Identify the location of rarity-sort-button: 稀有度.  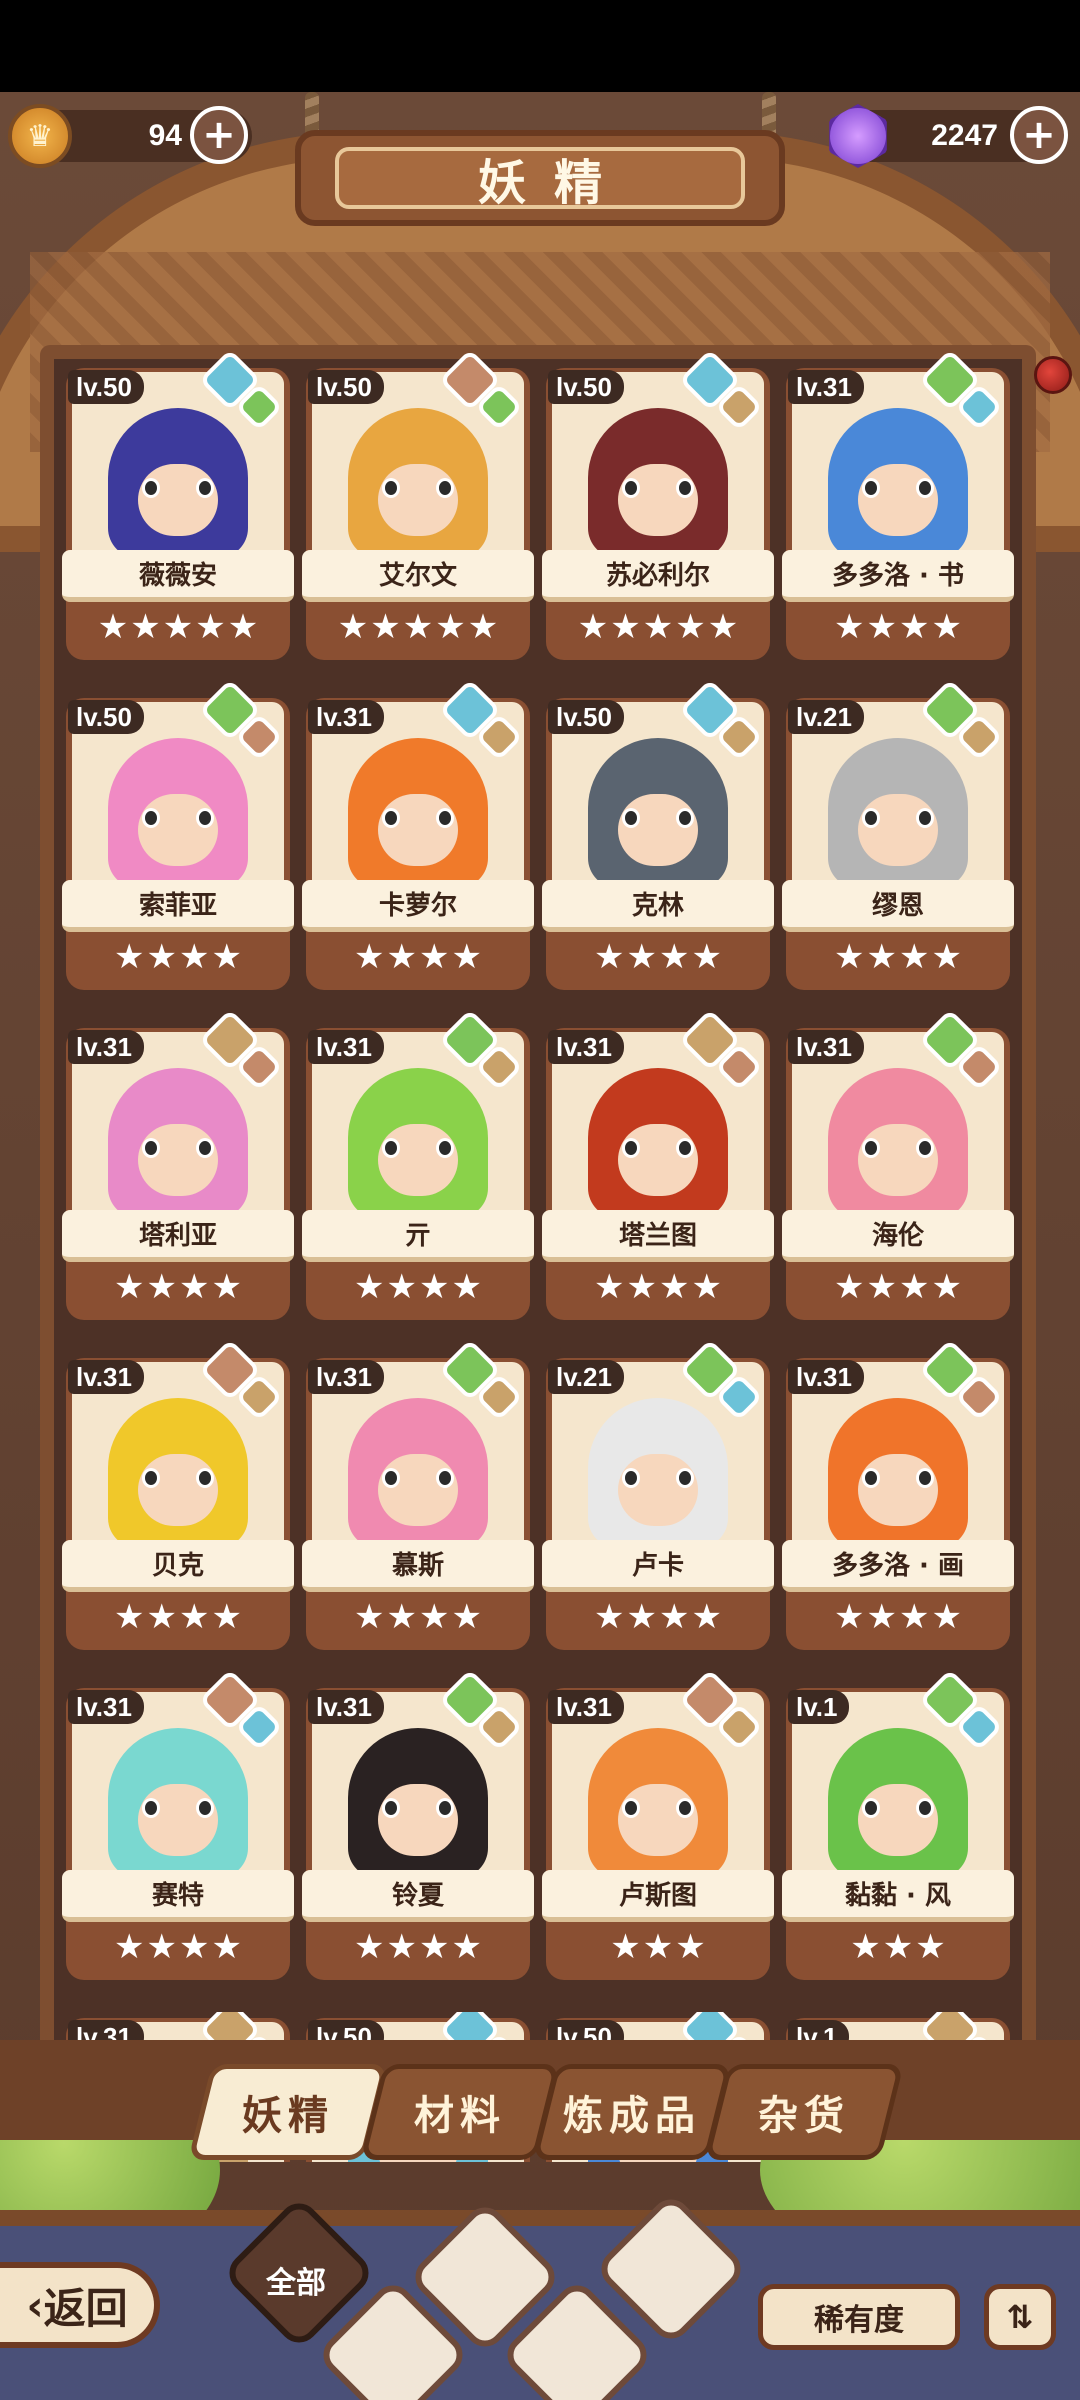
(859, 2317).